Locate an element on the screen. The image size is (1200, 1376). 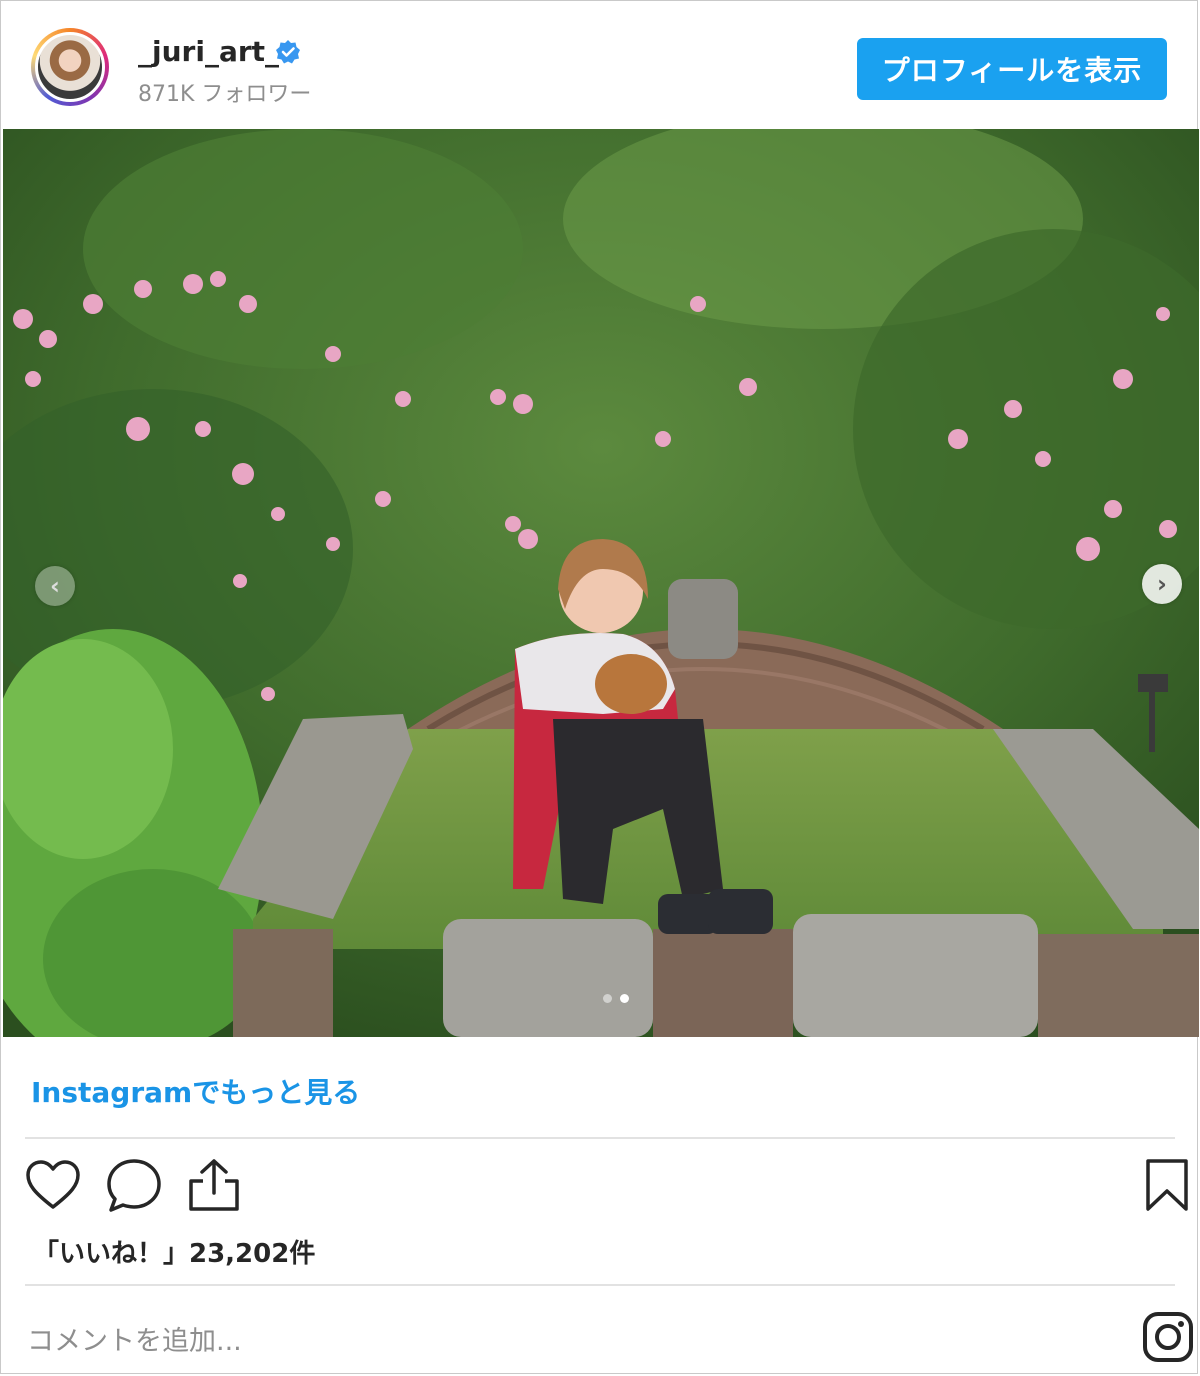
more-on-instagram-link: Instagramでもっと見る is located at coordinates (195, 1091).